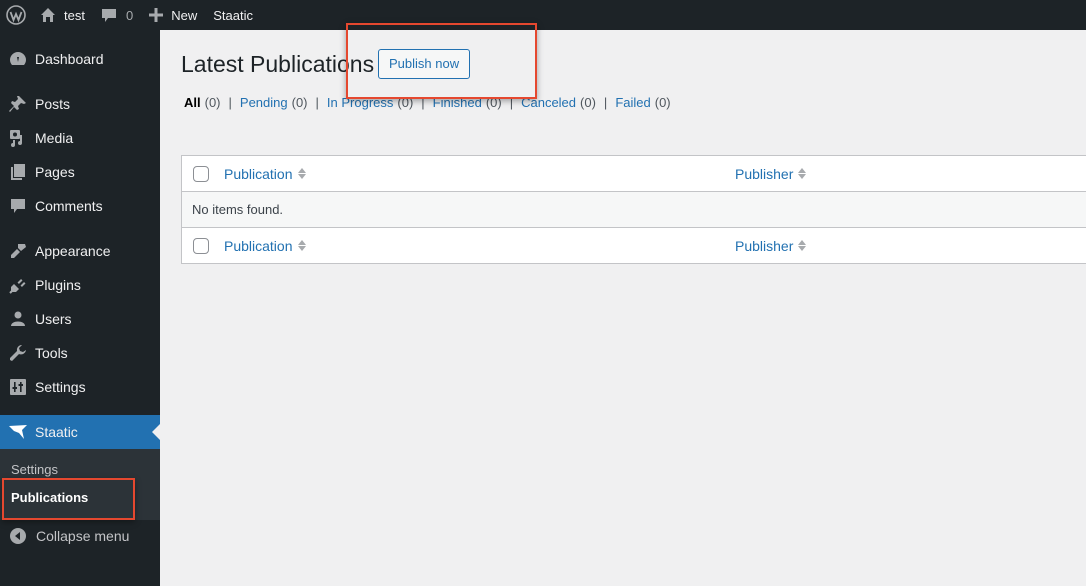 The width and height of the screenshot is (1086, 586). What do you see at coordinates (69, 59) in the screenshot?
I see `sidebar-item-label: Dashboard` at bounding box center [69, 59].